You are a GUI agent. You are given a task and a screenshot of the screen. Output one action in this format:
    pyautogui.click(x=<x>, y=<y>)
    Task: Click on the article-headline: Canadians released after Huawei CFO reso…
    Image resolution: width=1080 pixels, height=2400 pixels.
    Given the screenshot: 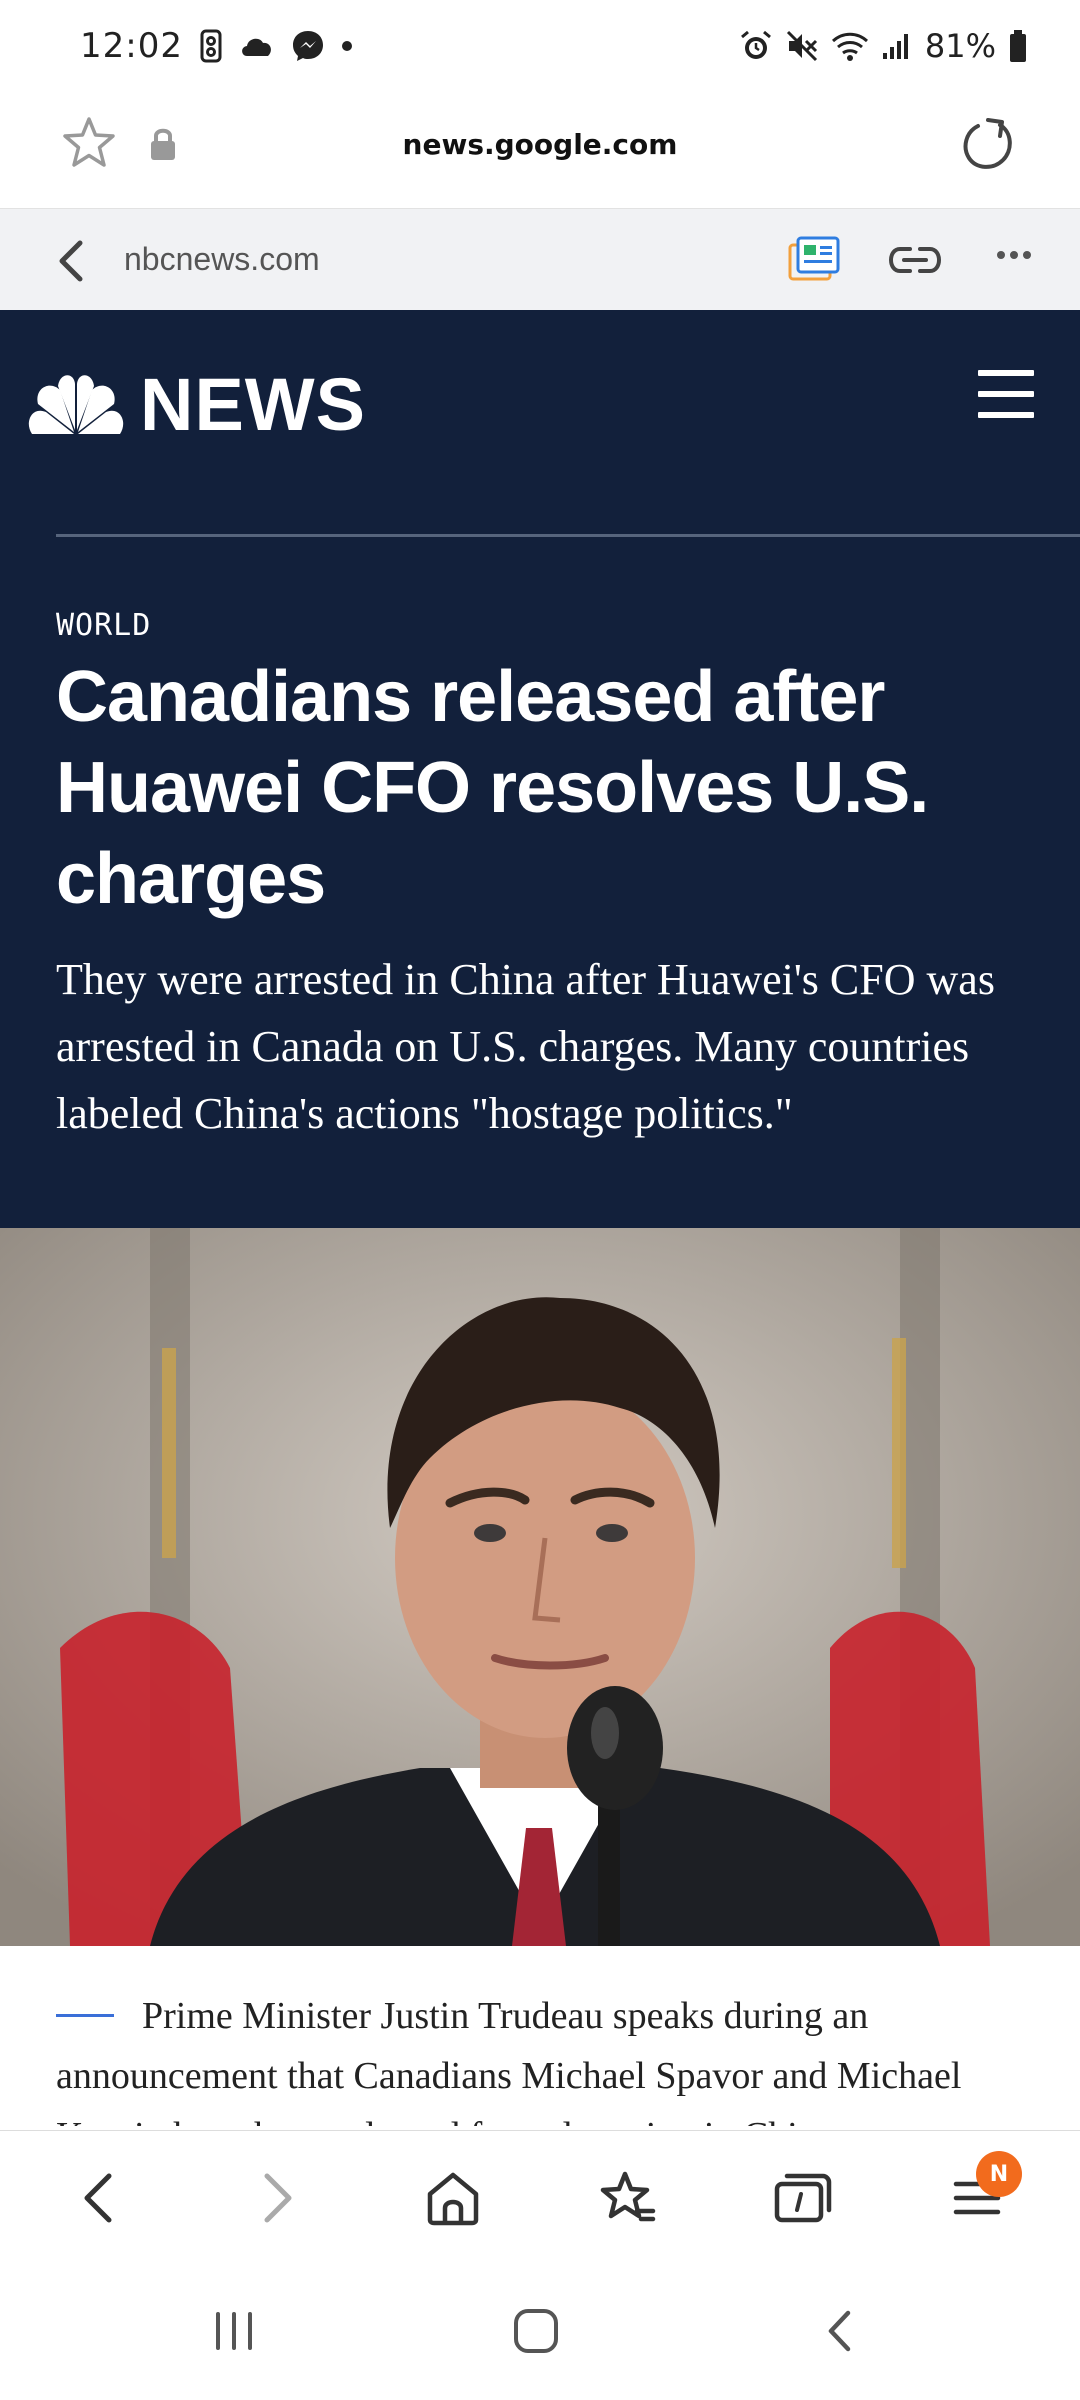 What is the action you would take?
    pyautogui.click(x=492, y=788)
    